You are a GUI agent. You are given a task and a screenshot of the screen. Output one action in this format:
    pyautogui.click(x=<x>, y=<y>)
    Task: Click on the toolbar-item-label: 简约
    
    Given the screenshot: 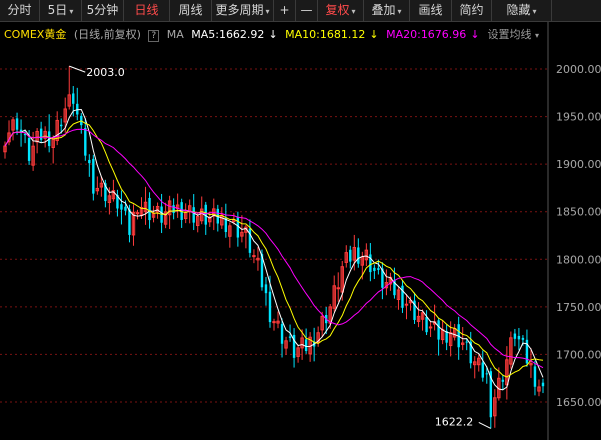 What is the action you would take?
    pyautogui.click(x=471, y=10)
    